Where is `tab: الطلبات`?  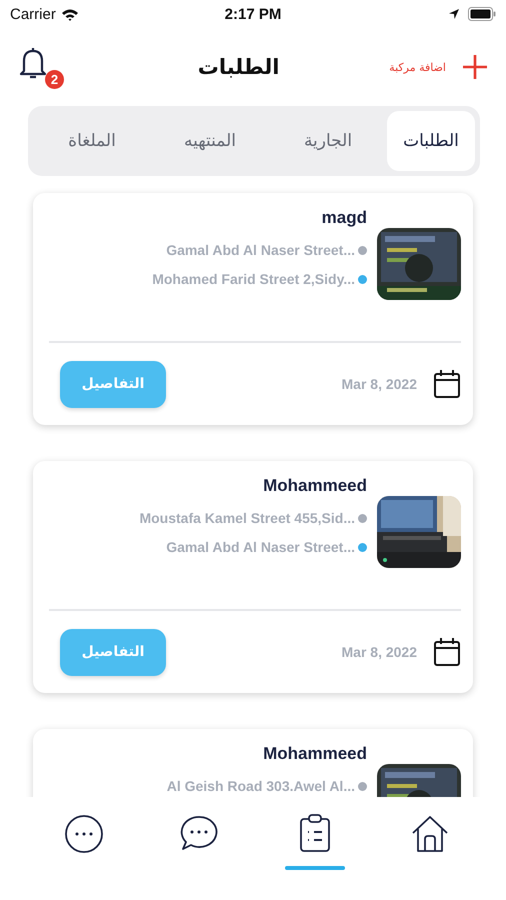
tab: الطلبات is located at coordinates (431, 141).